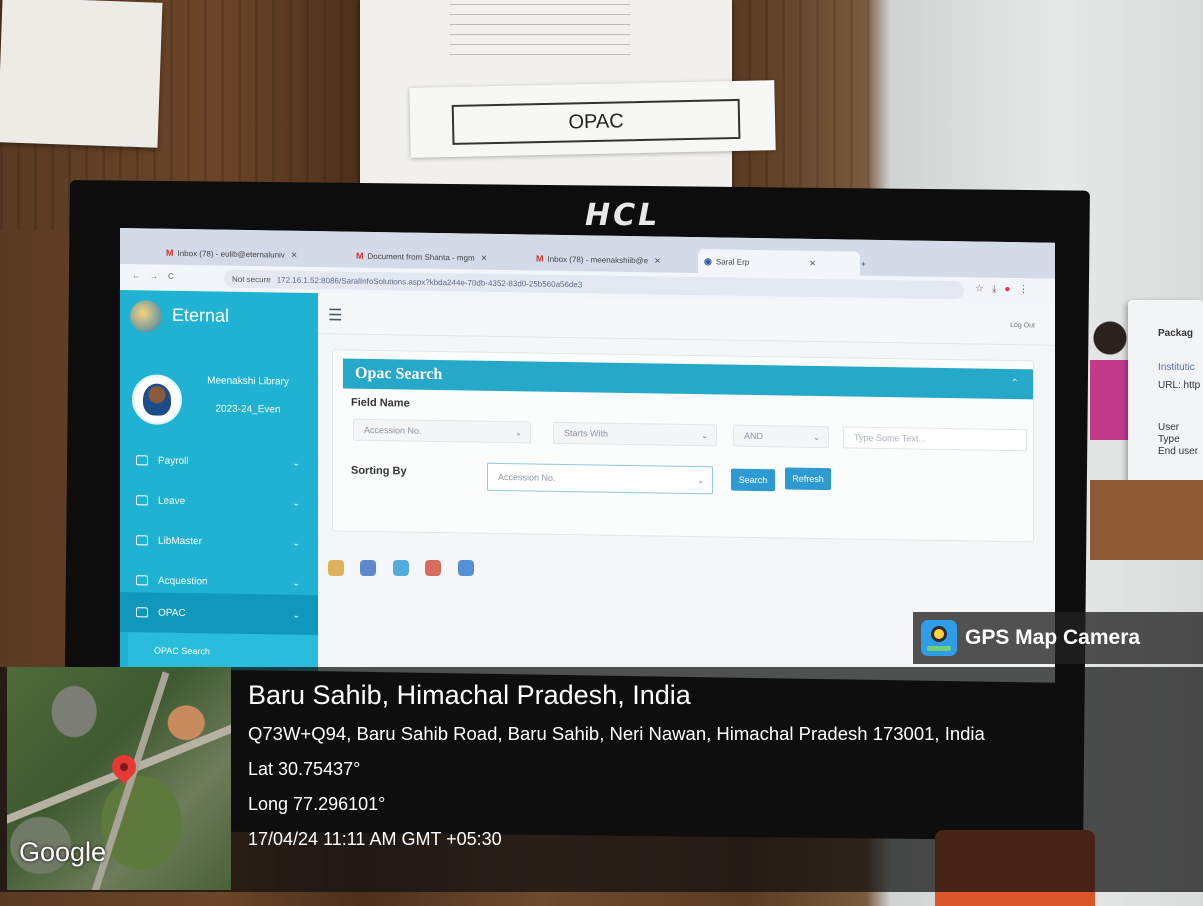 This screenshot has width=1203, height=906. Describe the element at coordinates (219, 541) in the screenshot. I see `sidebar-item-libmaster: LibMaster ⌄` at that location.